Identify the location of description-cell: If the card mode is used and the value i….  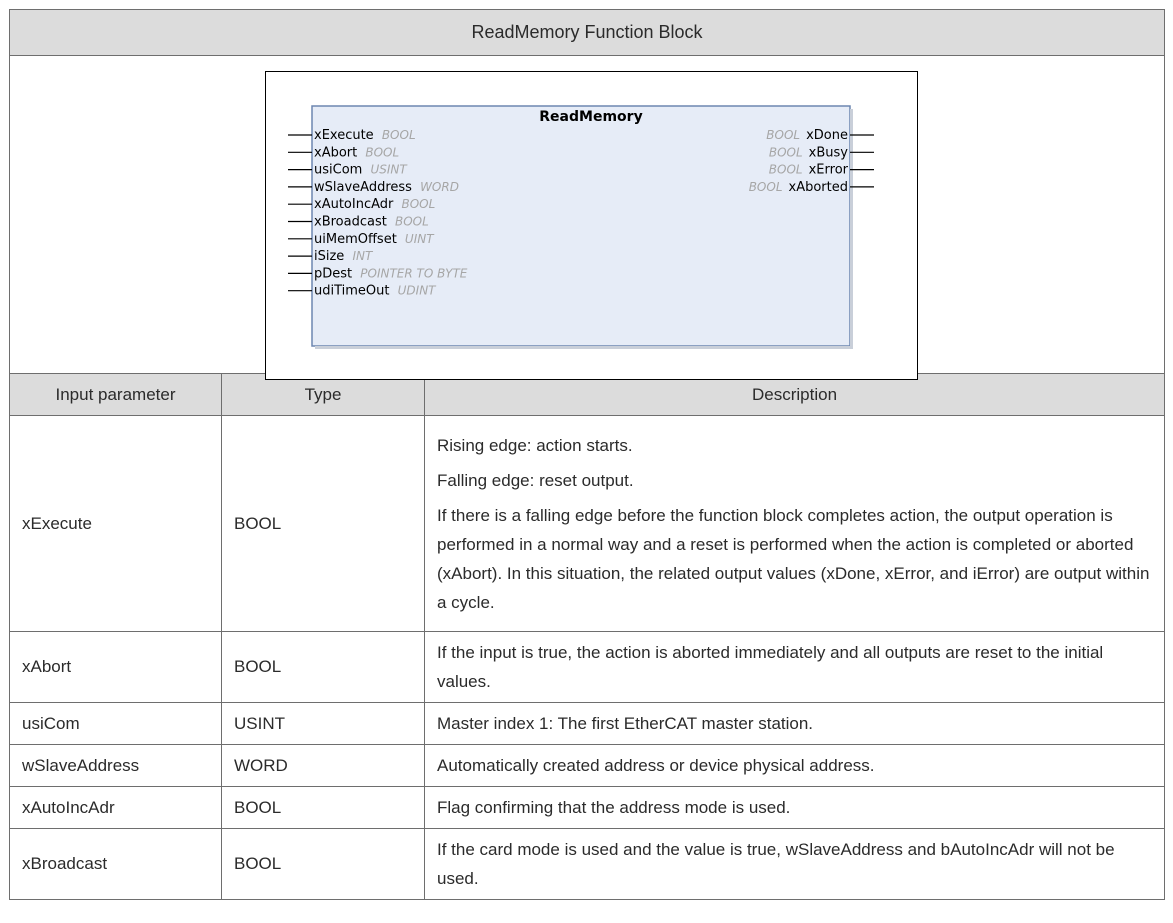
(794, 864).